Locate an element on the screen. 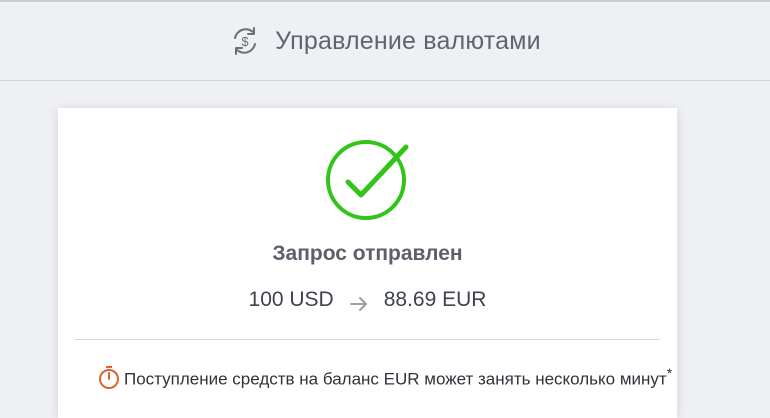 The image size is (770, 418). header-divider is located at coordinates (385, 80).